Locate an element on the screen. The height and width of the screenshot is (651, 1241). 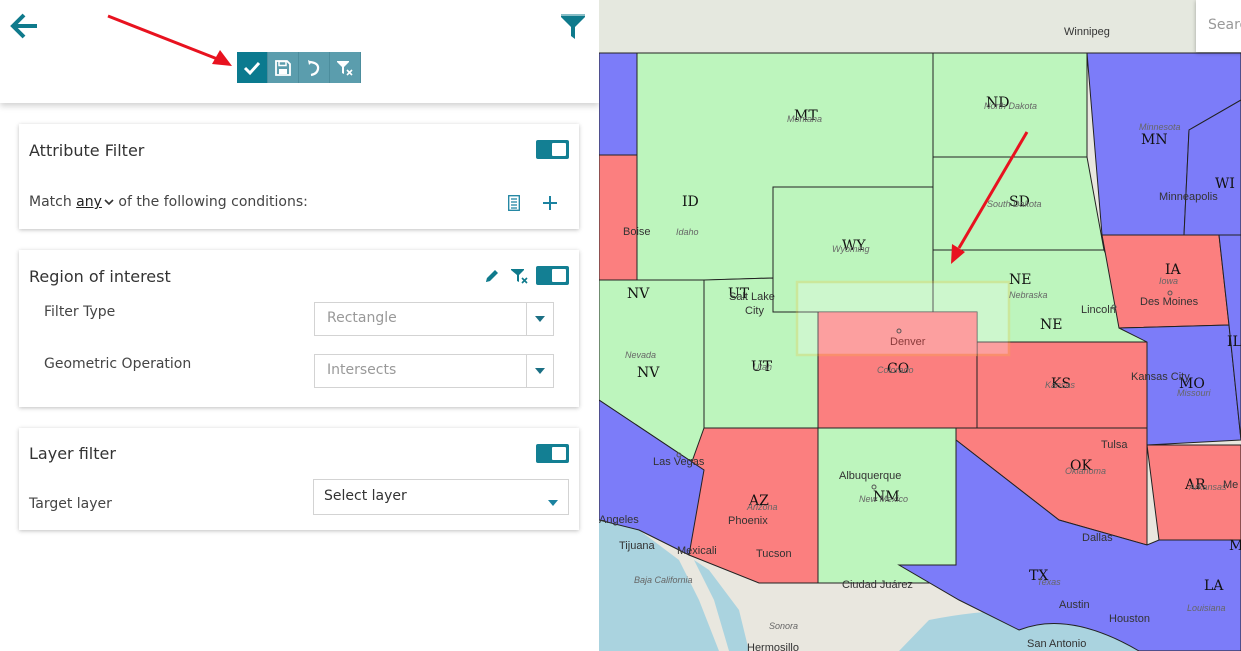
state-label: IL is located at coordinates (1234, 342).